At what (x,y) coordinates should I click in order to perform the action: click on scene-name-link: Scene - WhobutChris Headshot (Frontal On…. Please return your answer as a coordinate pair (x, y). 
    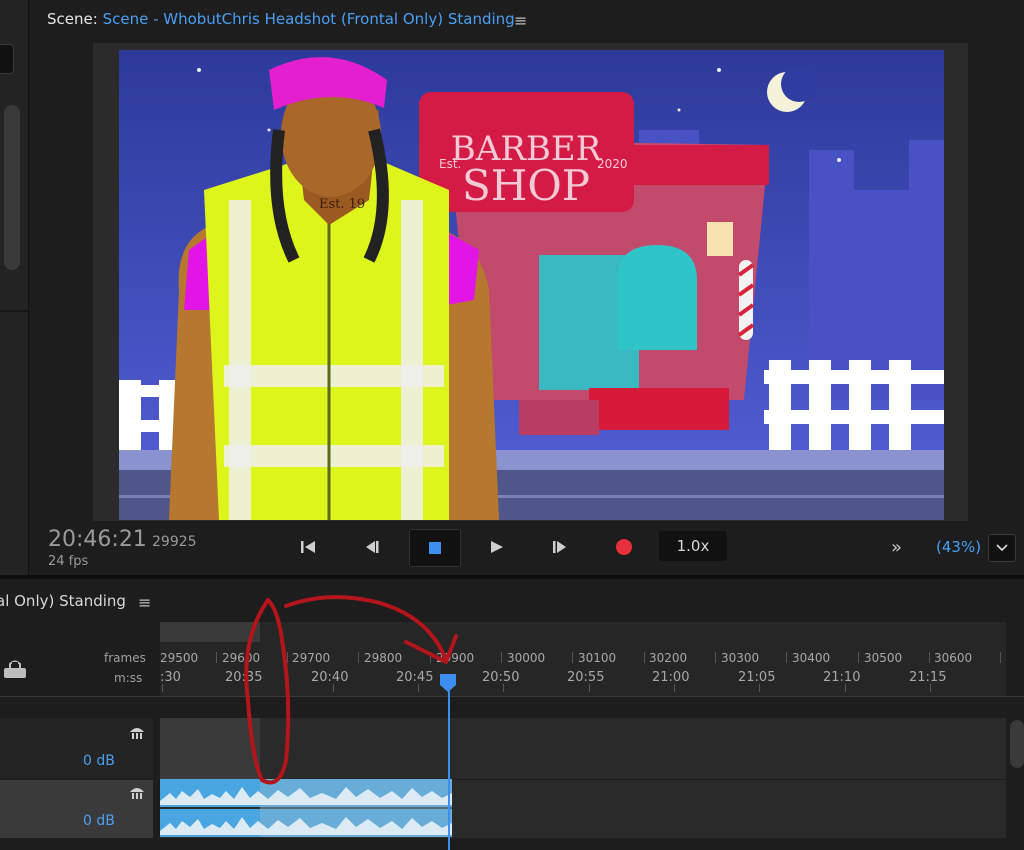
    Looking at the image, I should click on (309, 19).